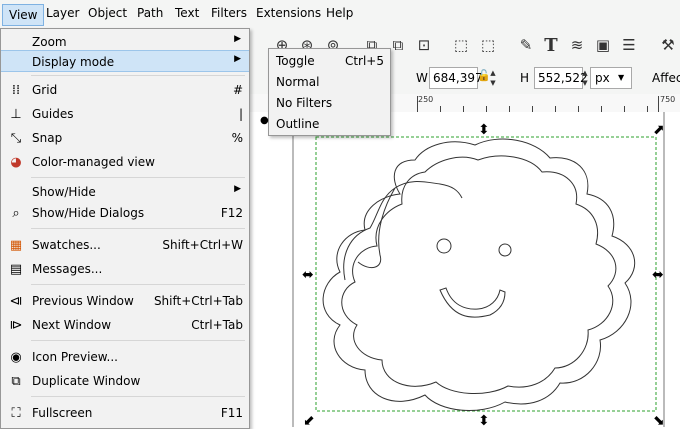 The image size is (680, 429). I want to click on scale-handle-bottom-left: ⬋, so click(309, 420).